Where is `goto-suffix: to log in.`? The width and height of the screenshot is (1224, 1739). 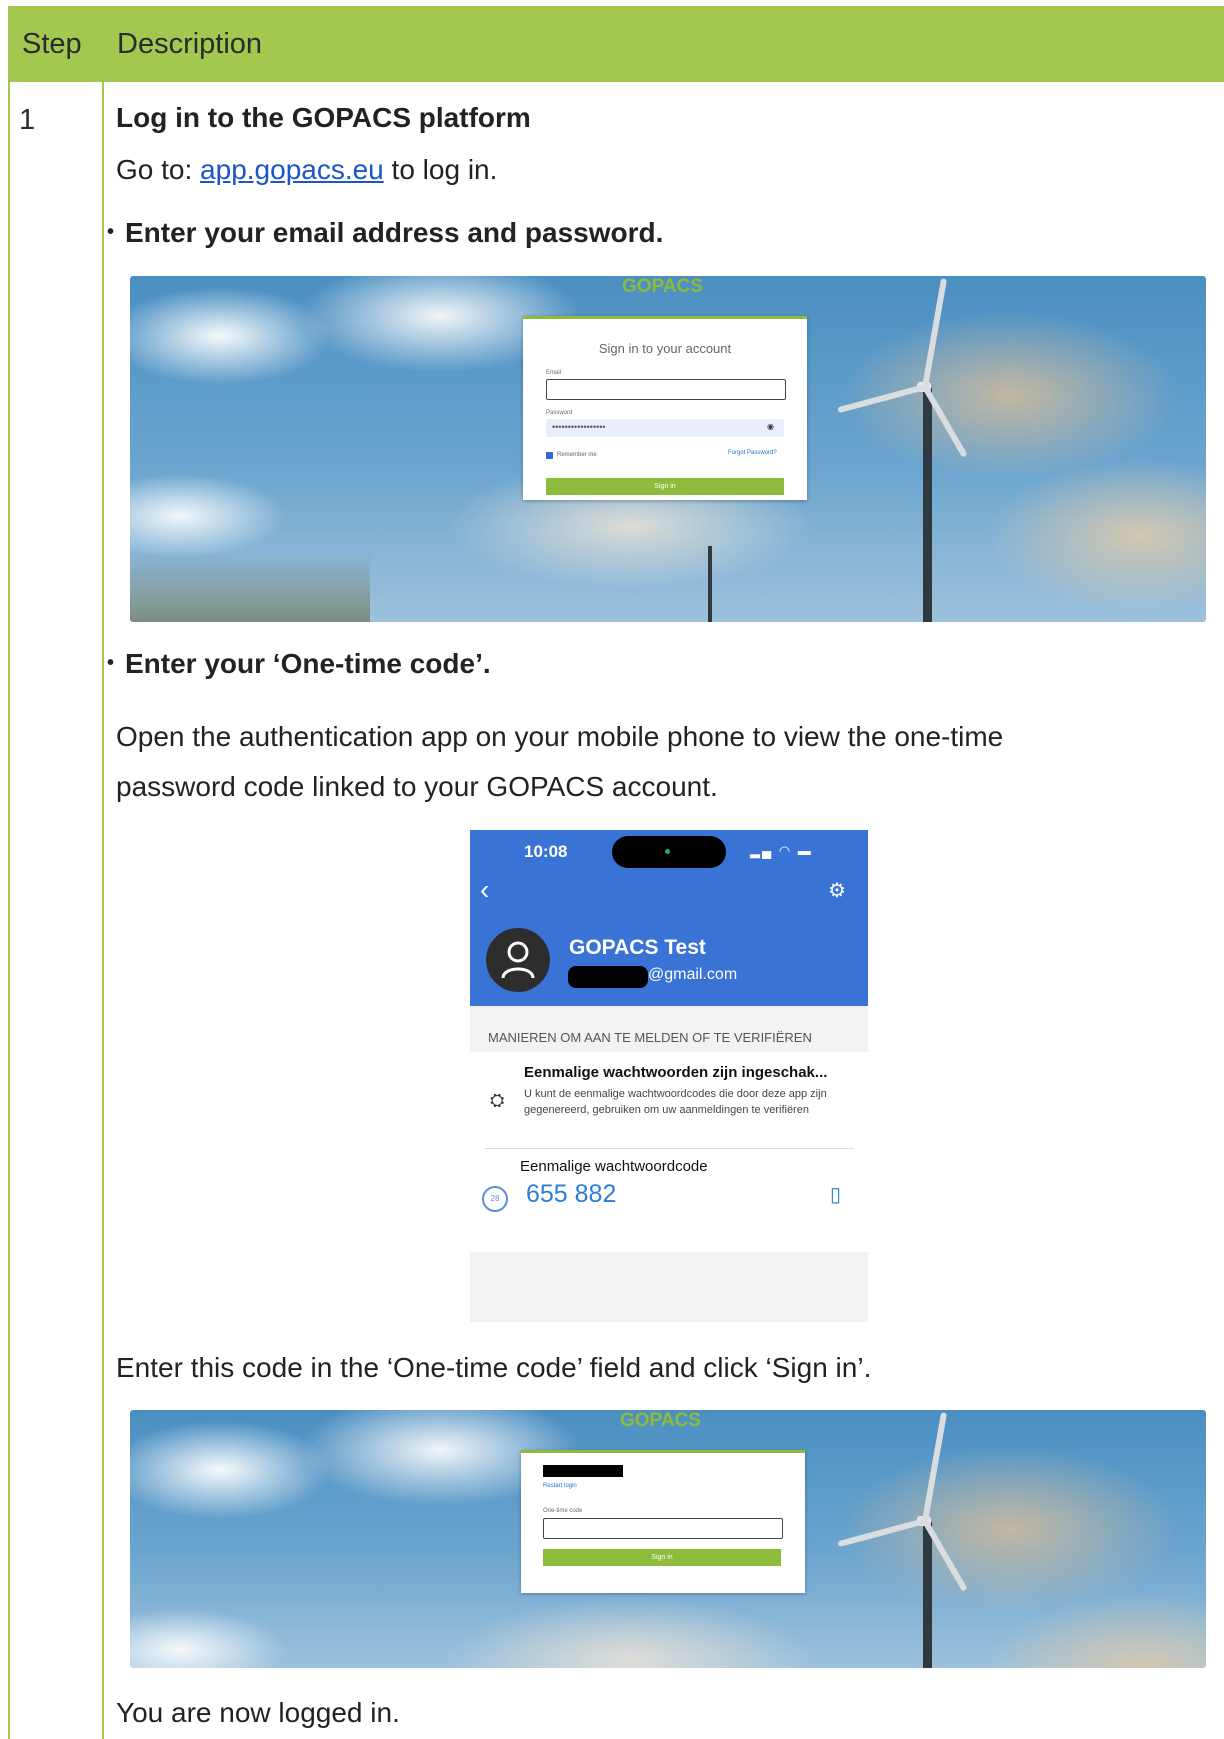
goto-suffix: to log in. is located at coordinates (440, 169).